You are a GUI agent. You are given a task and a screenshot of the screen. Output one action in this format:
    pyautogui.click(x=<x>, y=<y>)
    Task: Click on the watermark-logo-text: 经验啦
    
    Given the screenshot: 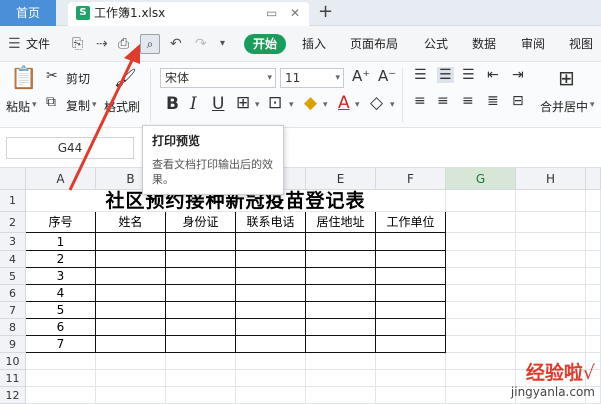 What is the action you would take?
    pyautogui.click(x=554, y=373)
    